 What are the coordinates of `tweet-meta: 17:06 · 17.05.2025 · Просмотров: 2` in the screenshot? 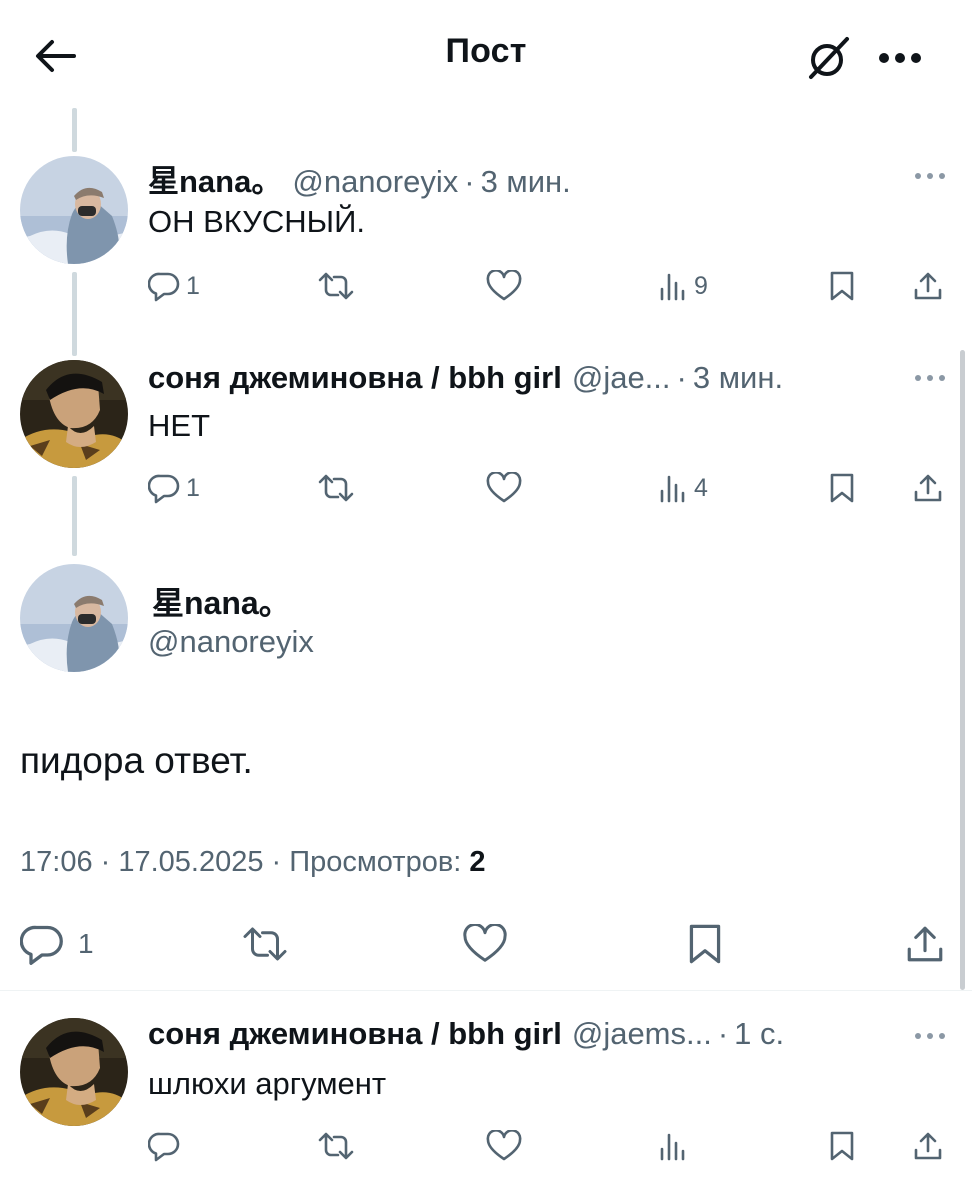 It's located at (253, 862).